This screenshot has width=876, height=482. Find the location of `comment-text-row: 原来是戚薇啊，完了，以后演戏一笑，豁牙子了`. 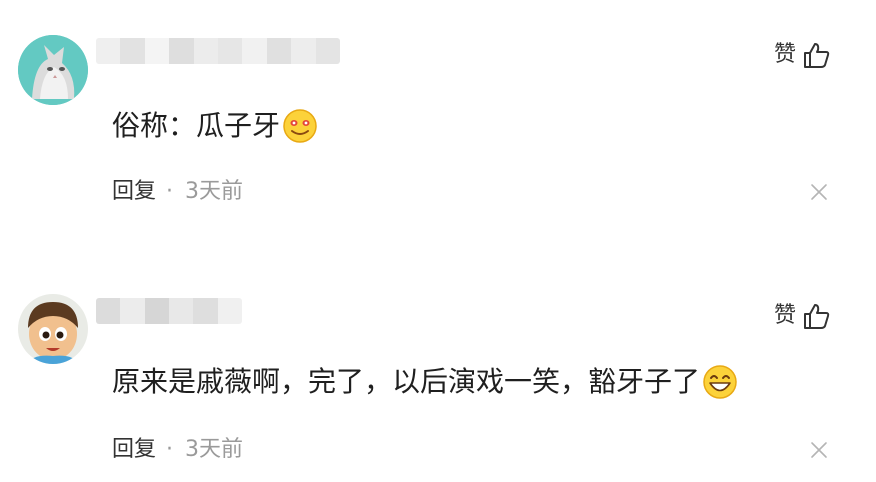

comment-text-row: 原来是戚薇啊，完了，以后演戏一笑，豁牙子了 is located at coordinates (425, 382).